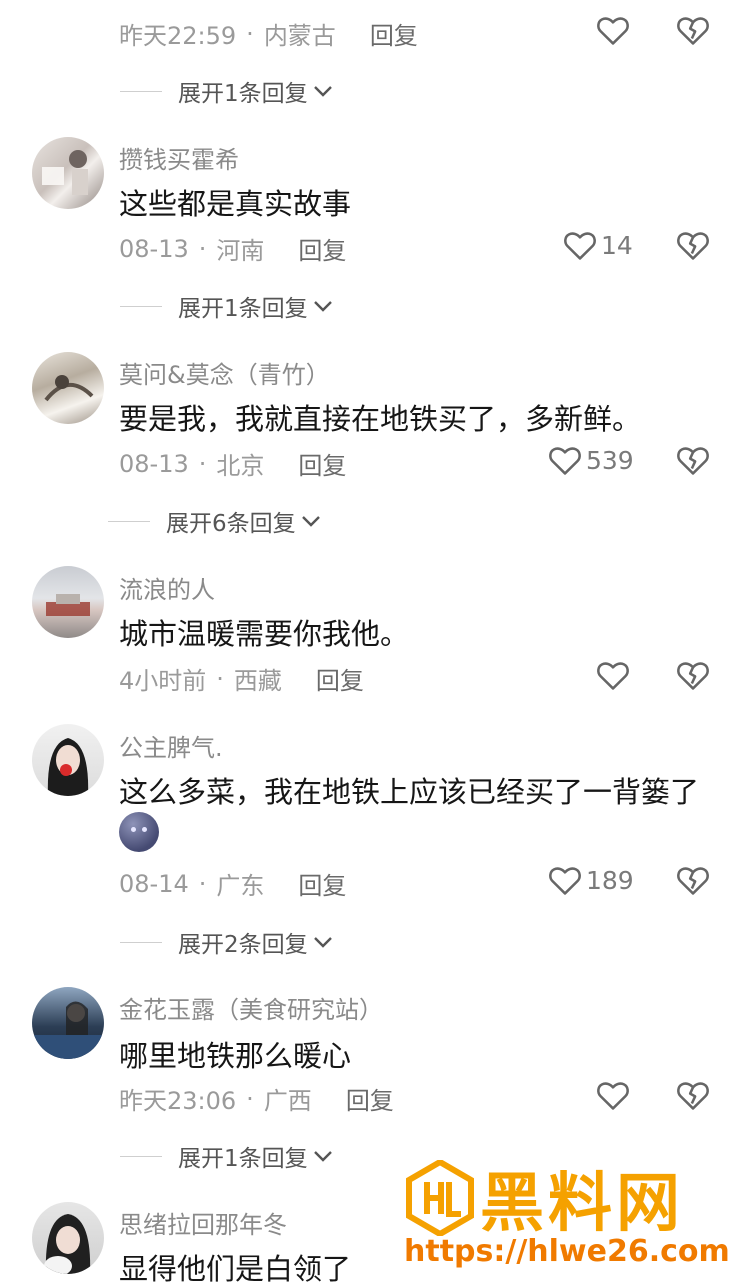  I want to click on dark-moon-emoji-icon, so click(139, 832).